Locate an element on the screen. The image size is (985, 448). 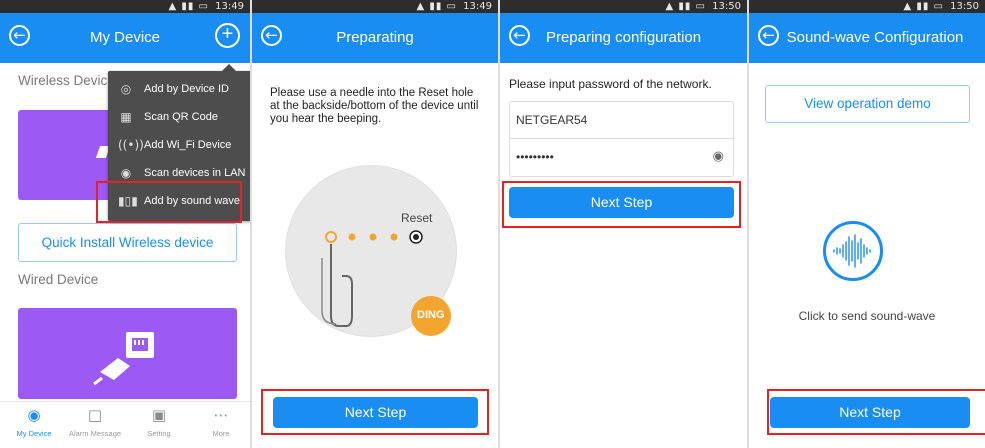
send-sound-wave-label: Click to send sound-wave is located at coordinates (867, 316).